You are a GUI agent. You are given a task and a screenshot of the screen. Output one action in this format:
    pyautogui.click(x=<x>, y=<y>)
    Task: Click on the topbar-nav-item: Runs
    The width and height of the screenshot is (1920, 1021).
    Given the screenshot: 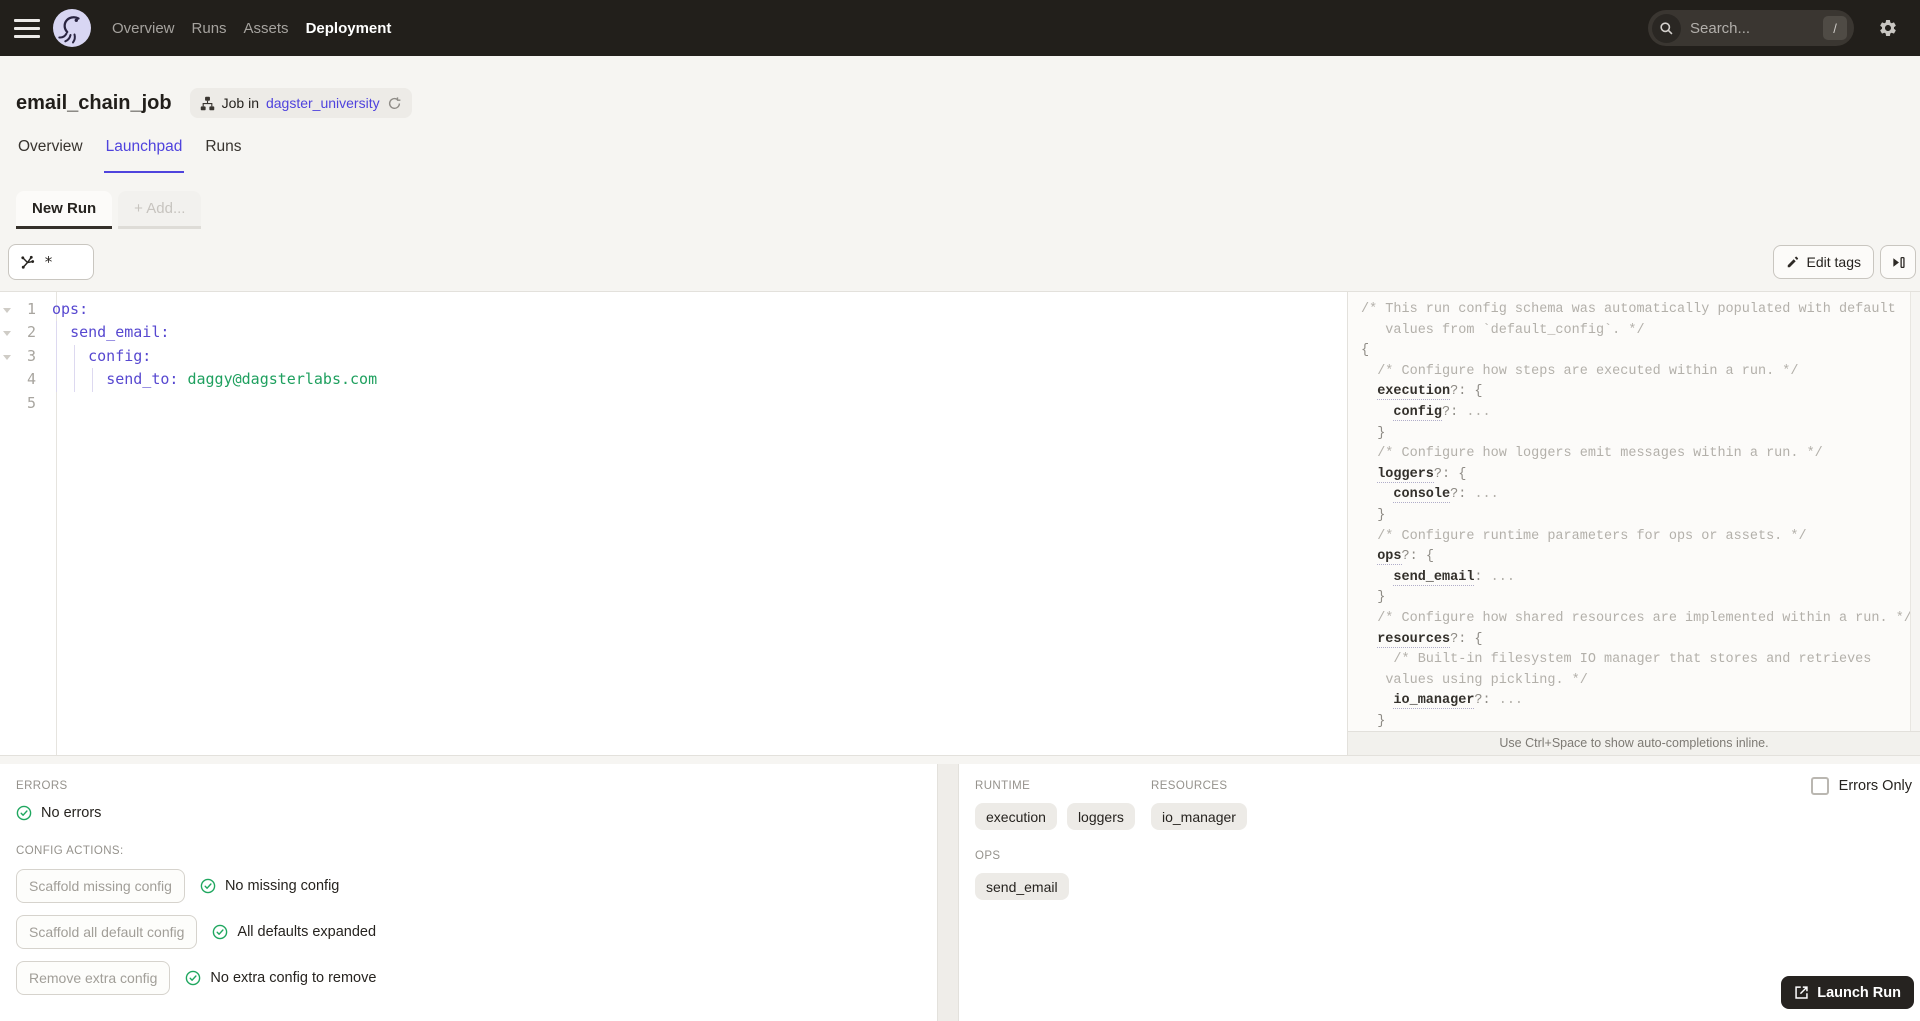 What is the action you would take?
    pyautogui.click(x=209, y=28)
    